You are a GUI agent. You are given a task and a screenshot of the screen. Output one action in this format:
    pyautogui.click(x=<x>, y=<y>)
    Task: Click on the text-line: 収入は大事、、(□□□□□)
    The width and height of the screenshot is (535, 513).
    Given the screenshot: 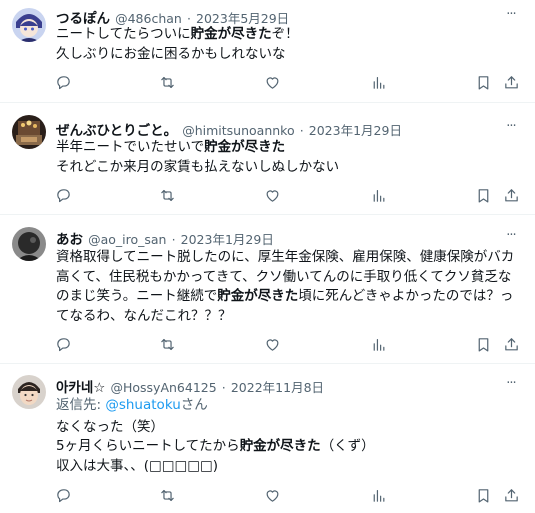 What is the action you would take?
    pyautogui.click(x=287, y=467)
    